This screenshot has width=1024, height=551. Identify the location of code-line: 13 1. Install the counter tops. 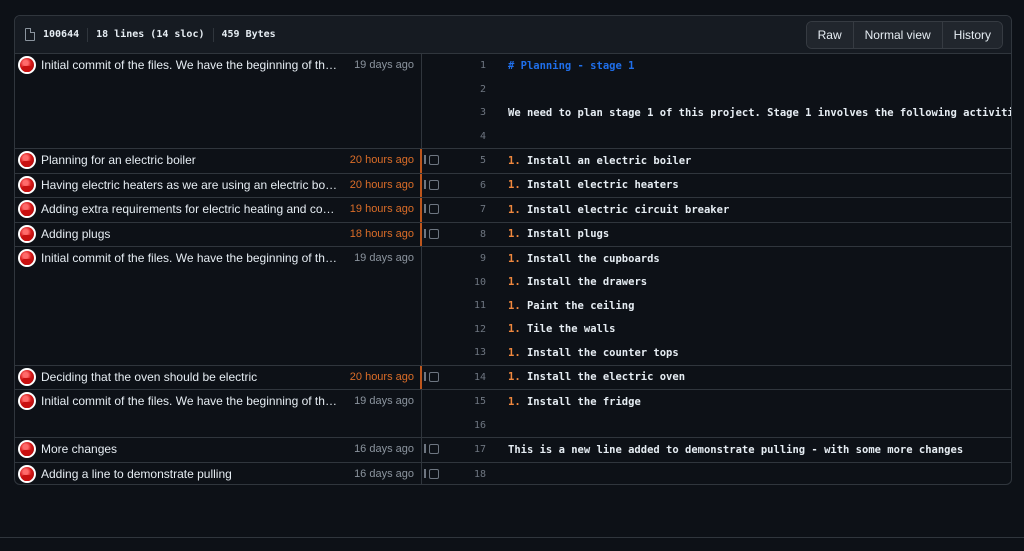
(728, 353).